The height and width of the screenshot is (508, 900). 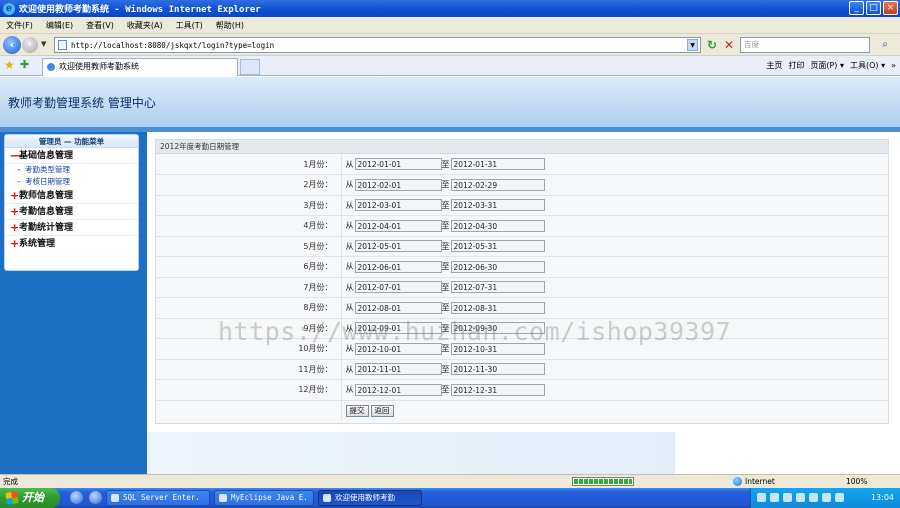 I want to click on from-date-input: 2012-05-01, so click(x=398, y=246).